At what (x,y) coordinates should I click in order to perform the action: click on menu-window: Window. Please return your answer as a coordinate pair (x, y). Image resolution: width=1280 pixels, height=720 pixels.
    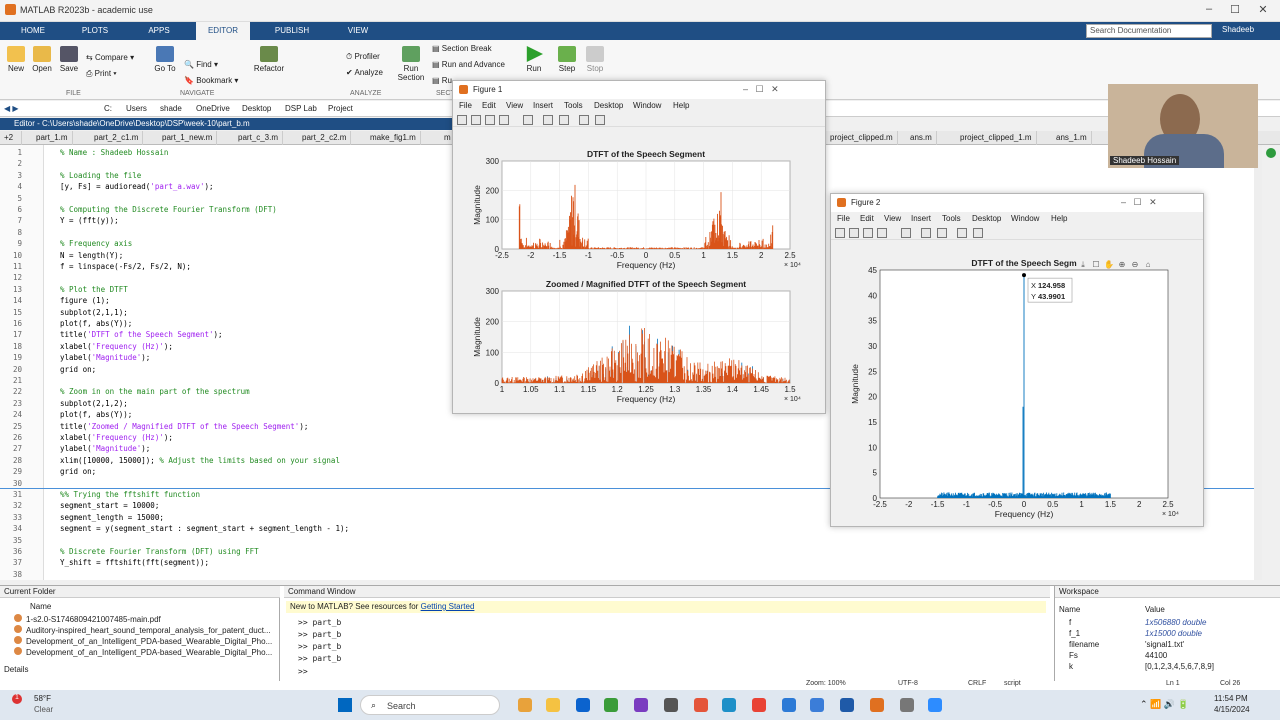
    Looking at the image, I should click on (1025, 218).